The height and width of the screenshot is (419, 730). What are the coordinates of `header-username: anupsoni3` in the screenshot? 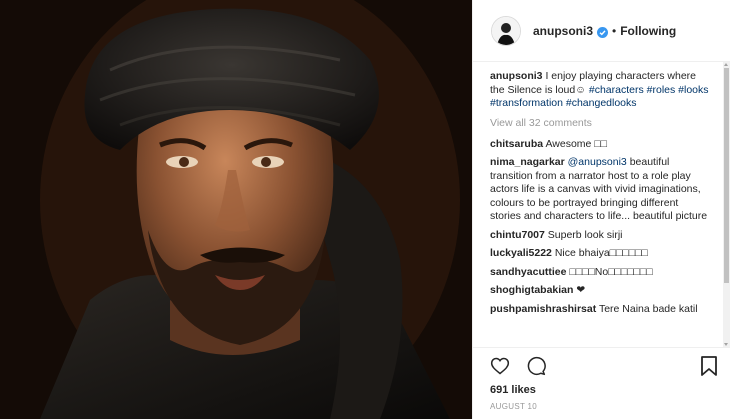 It's located at (563, 31).